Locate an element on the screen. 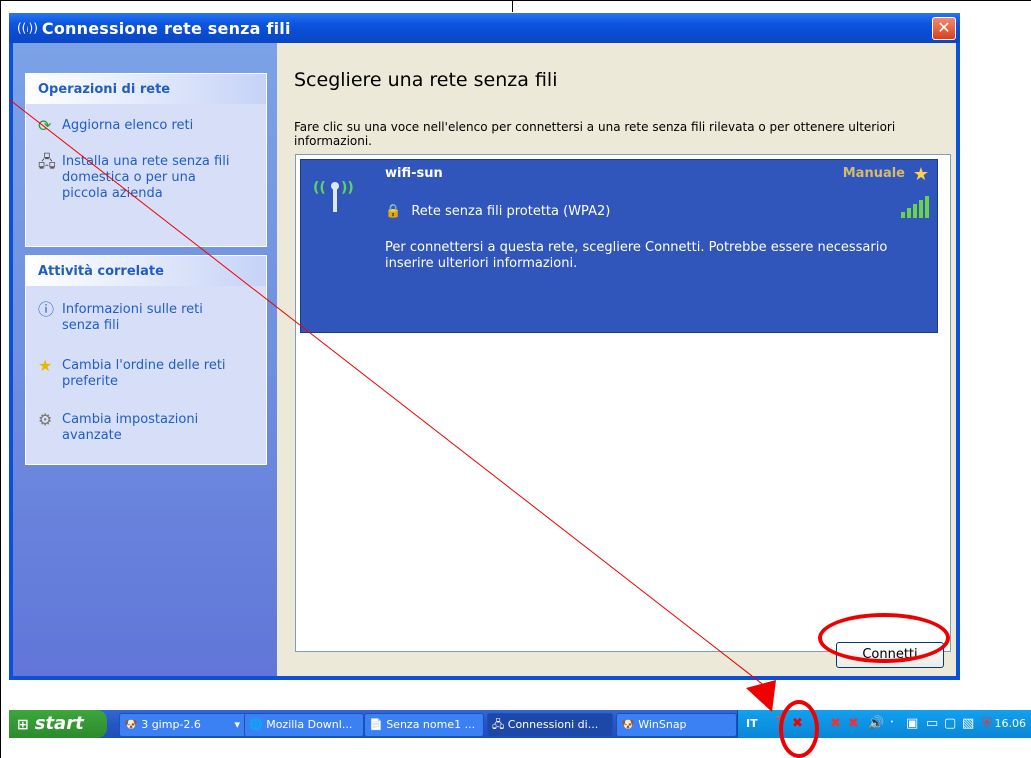 The height and width of the screenshot is (758, 1031). tray-app-icon: ▣ is located at coordinates (912, 723).